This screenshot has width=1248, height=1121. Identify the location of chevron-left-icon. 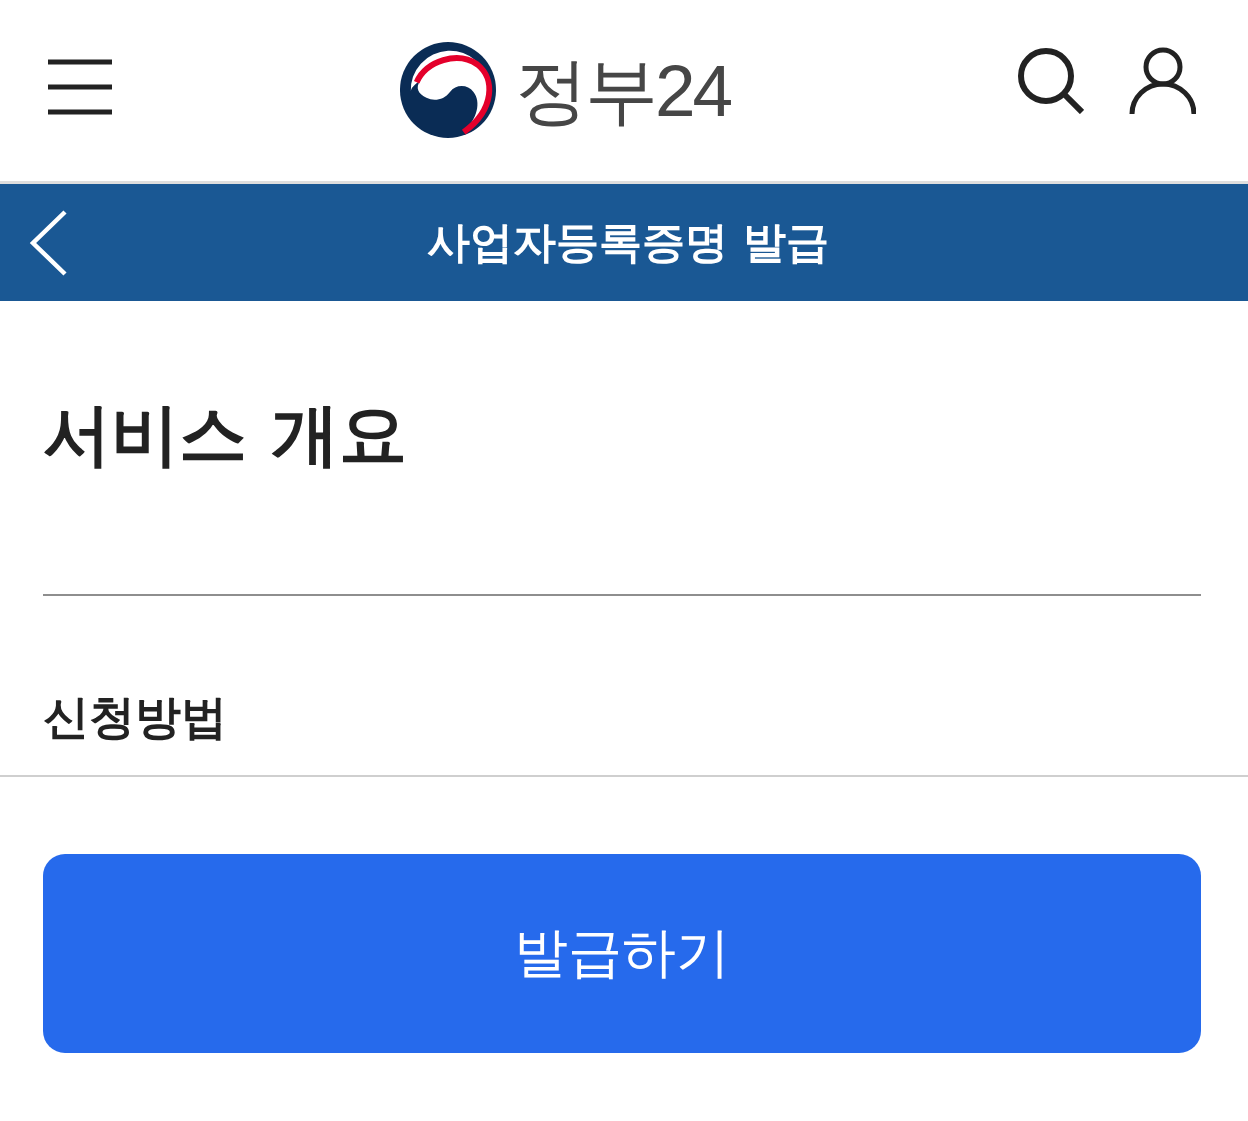
(48, 242).